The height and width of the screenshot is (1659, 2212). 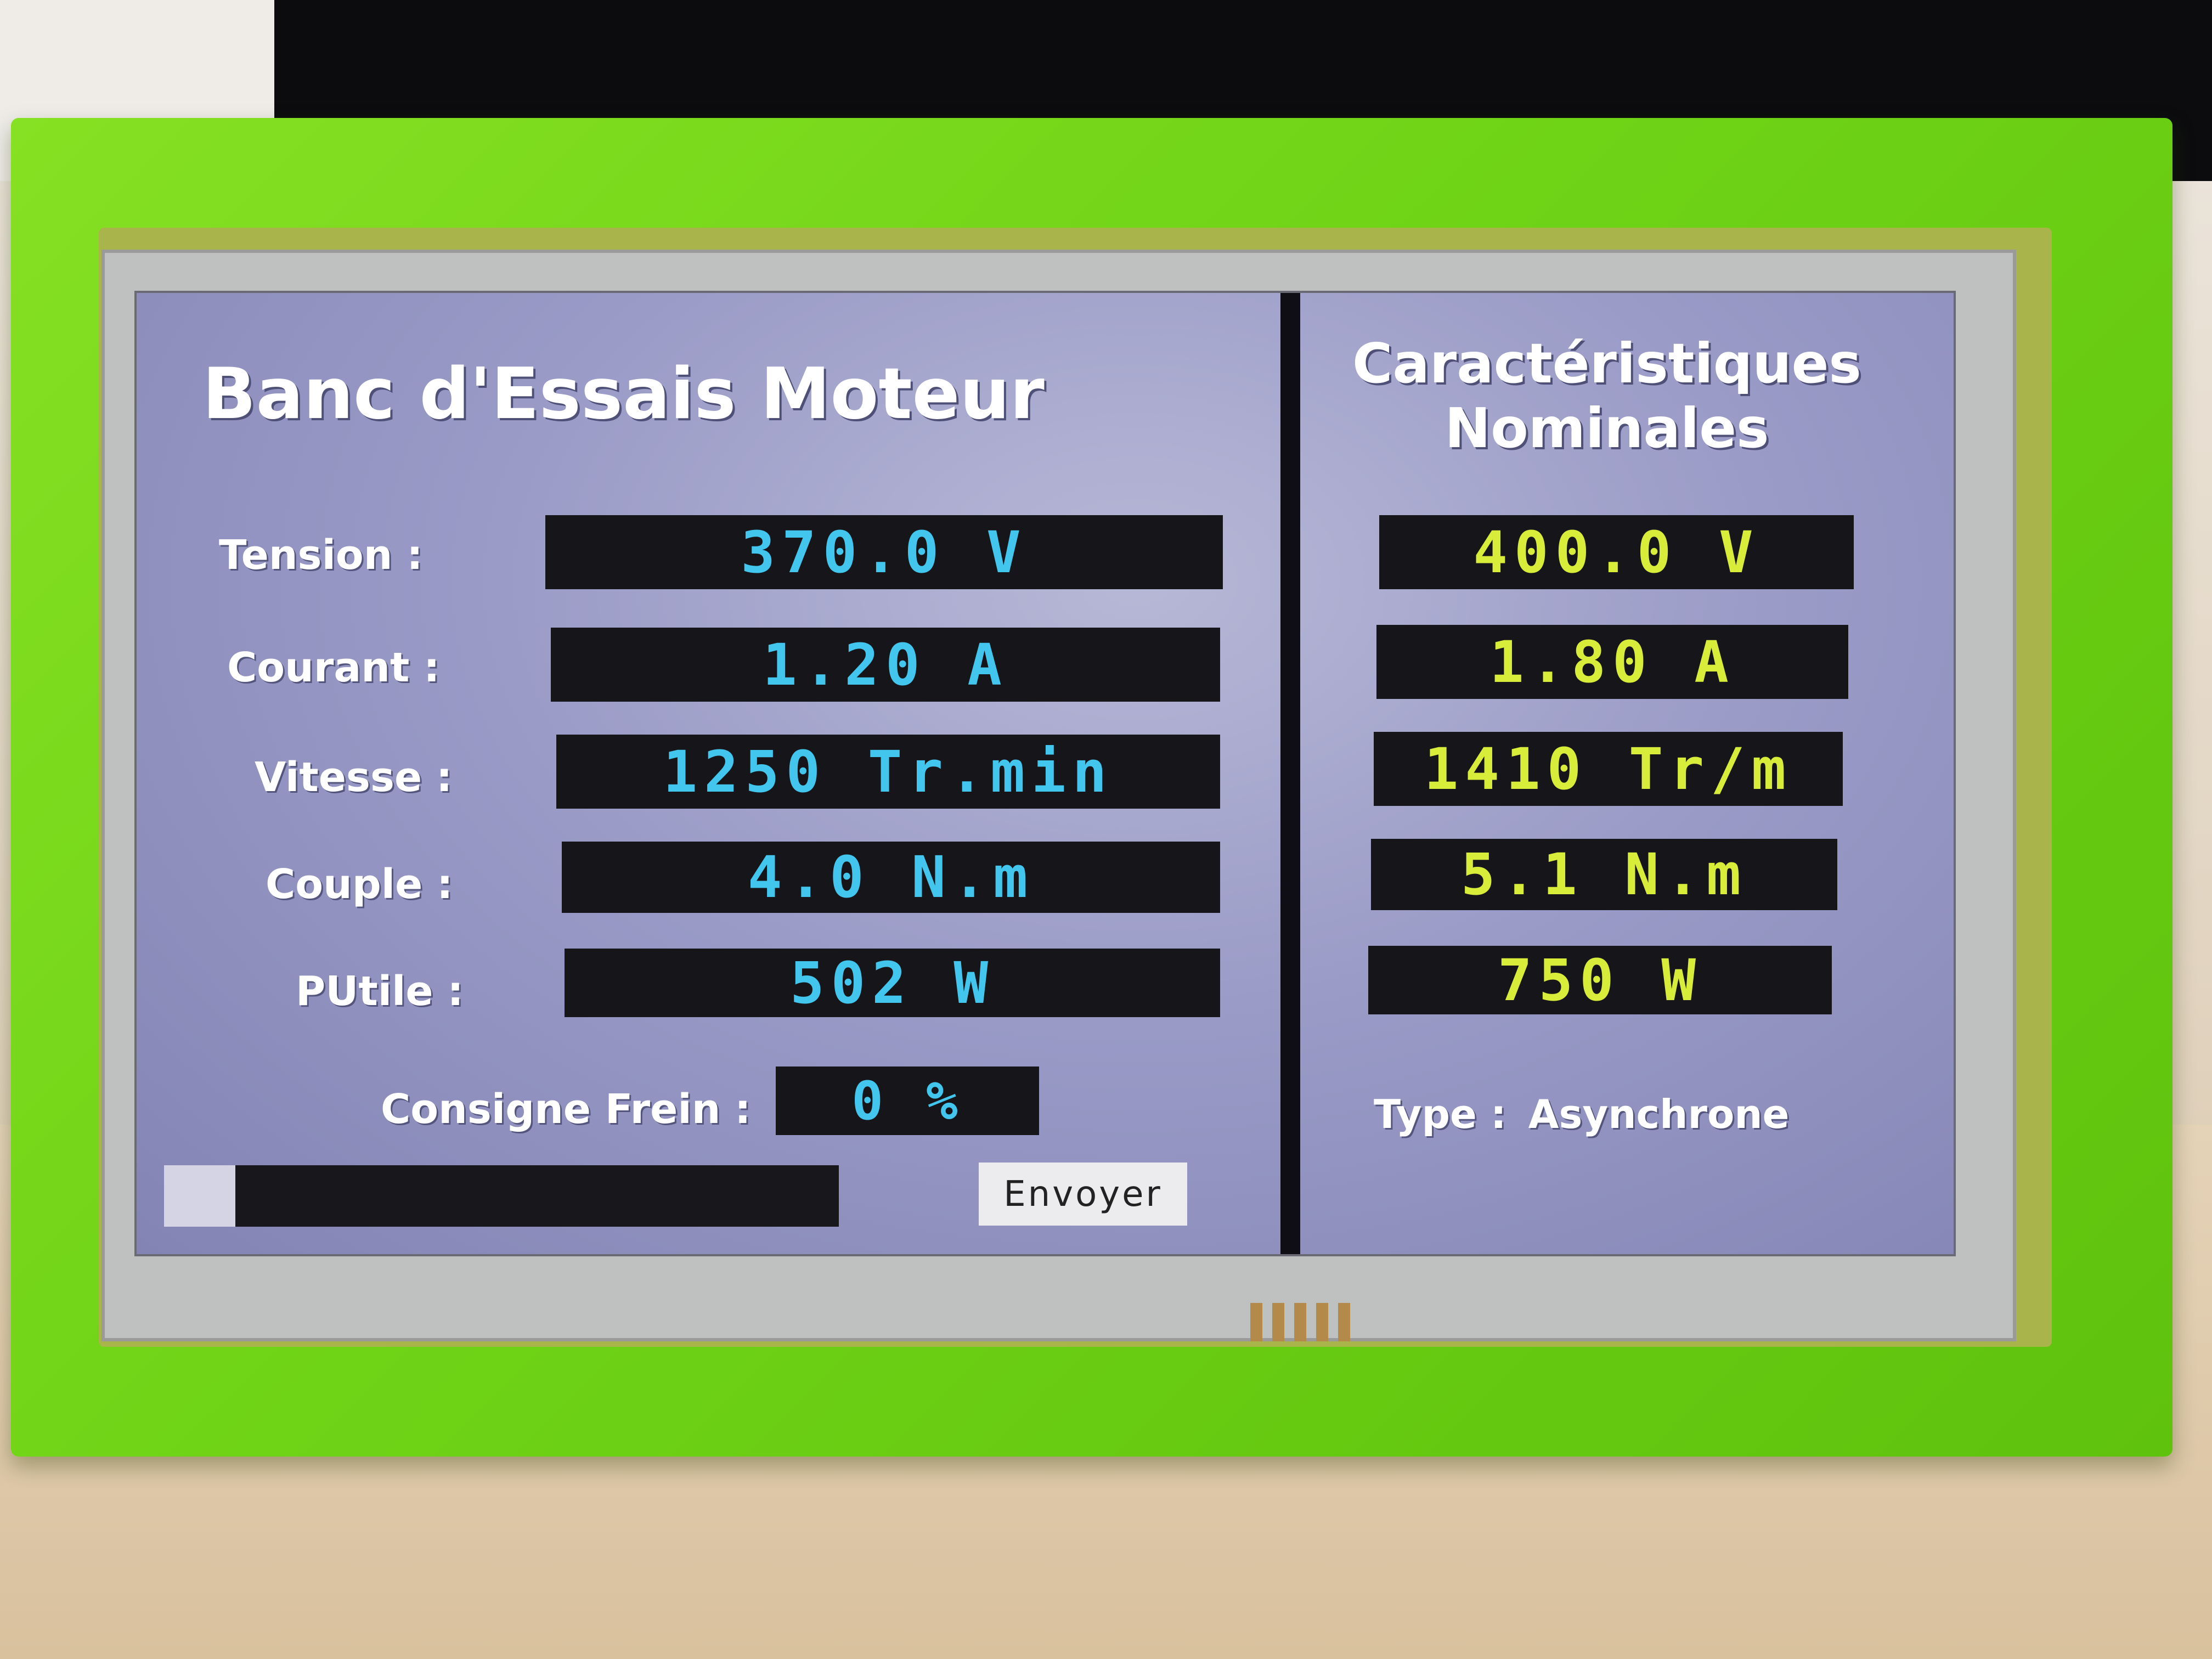 I want to click on send-button: Envoyer, so click(x=1083, y=1194).